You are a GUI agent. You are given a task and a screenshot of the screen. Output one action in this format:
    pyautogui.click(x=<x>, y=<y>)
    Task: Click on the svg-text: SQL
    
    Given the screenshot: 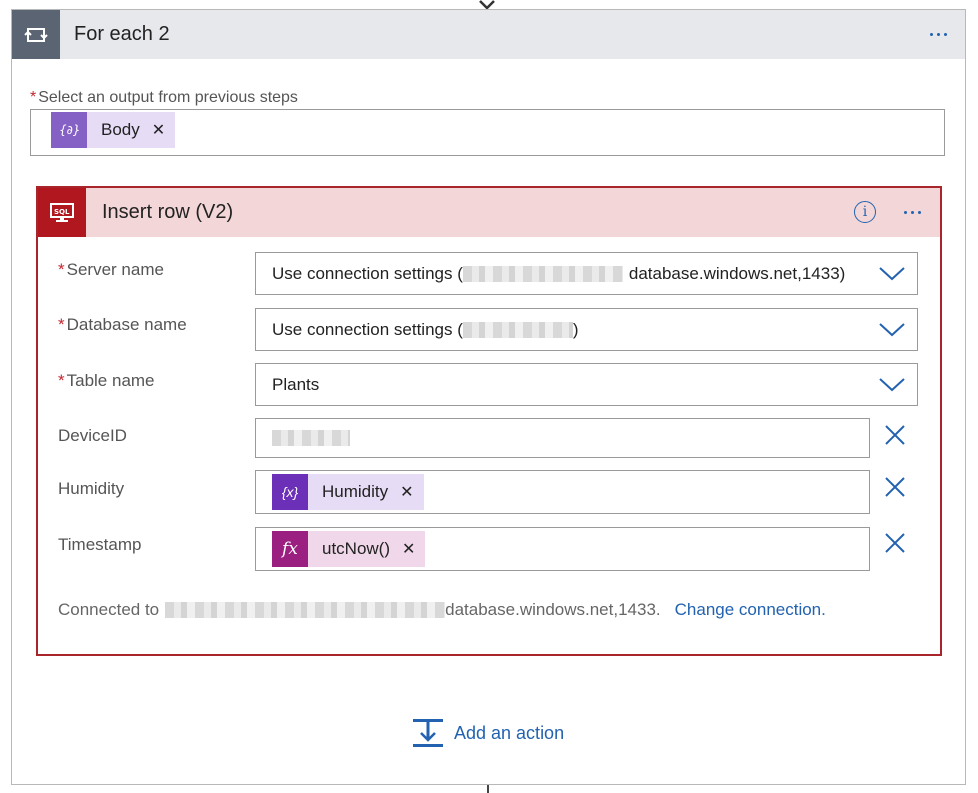 What is the action you would take?
    pyautogui.click(x=62, y=212)
    